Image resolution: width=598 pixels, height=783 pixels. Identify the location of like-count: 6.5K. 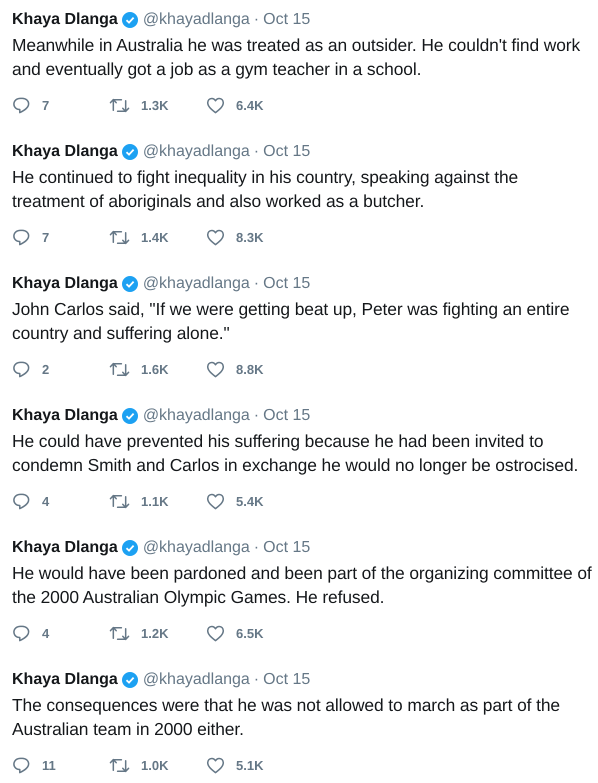
(250, 633).